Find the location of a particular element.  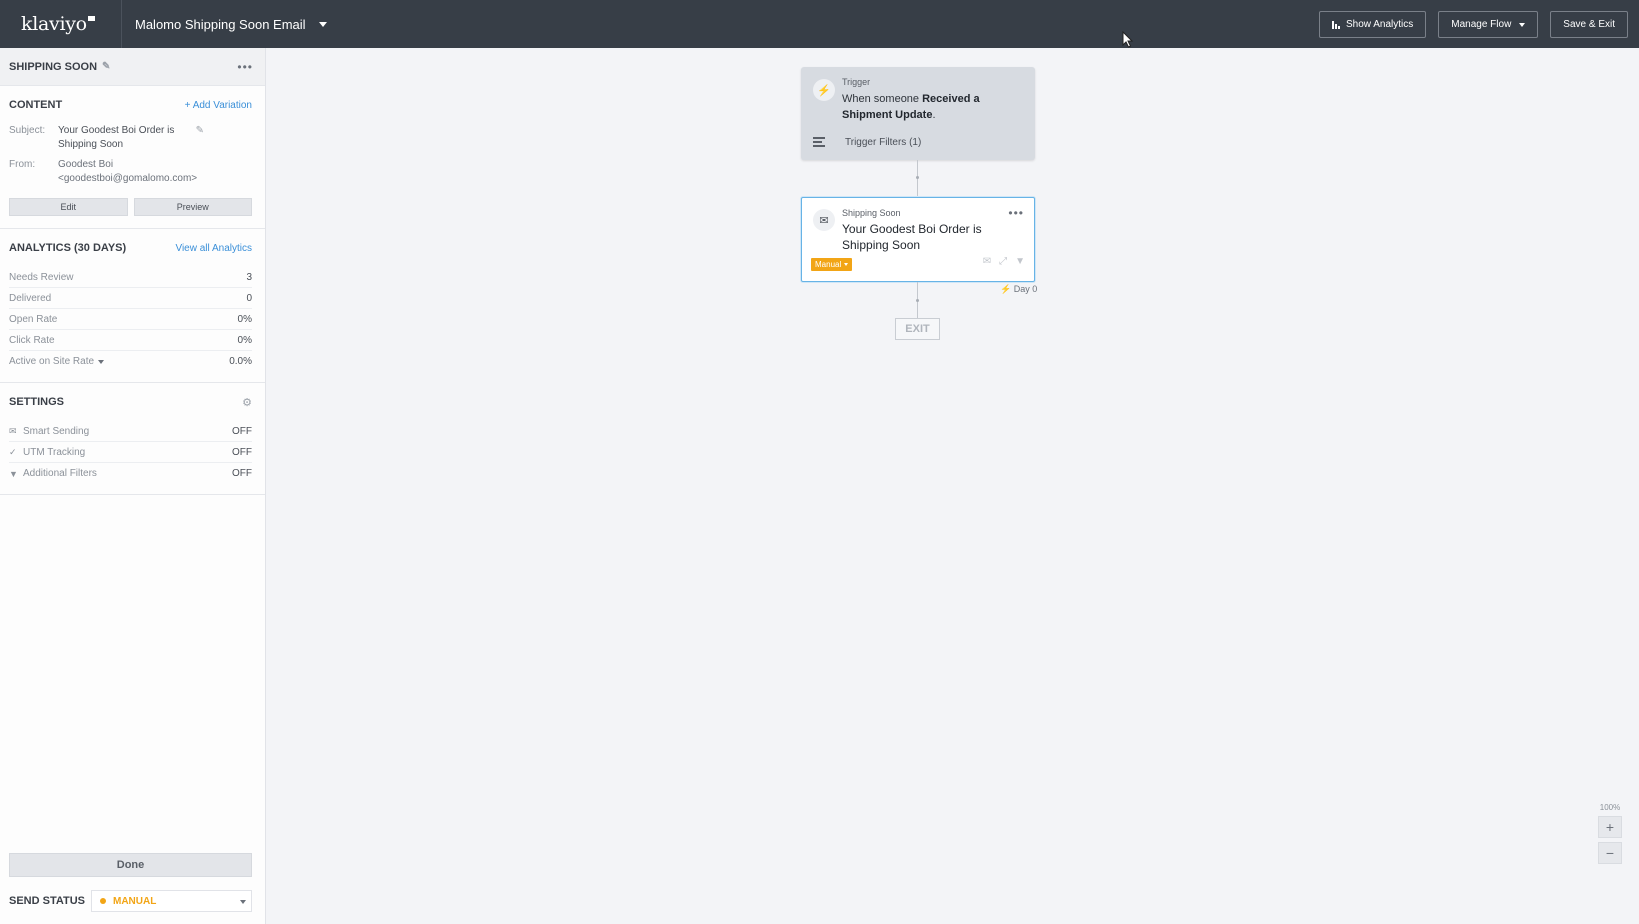

settings-label: UTM Tracking is located at coordinates (54, 452).